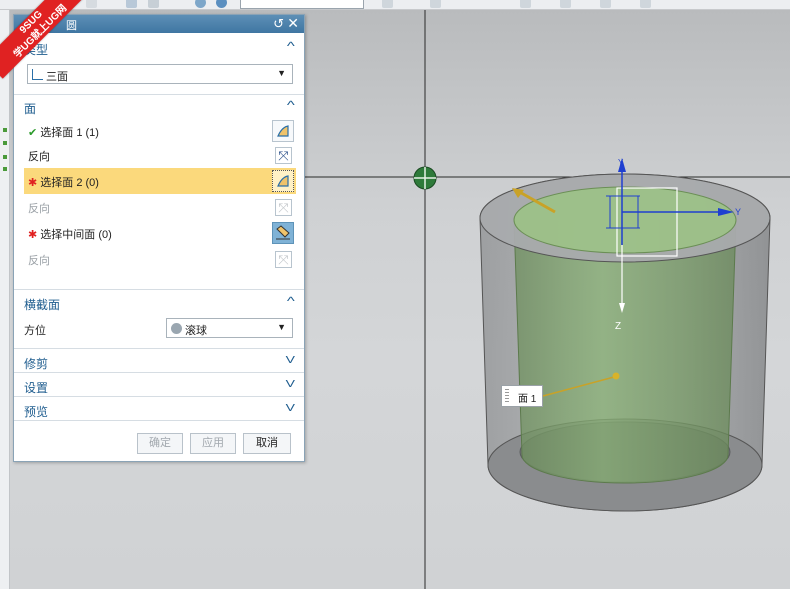  Describe the element at coordinates (196, 331) in the screenshot. I see `orientation-dropdown-value: 滚球` at that location.